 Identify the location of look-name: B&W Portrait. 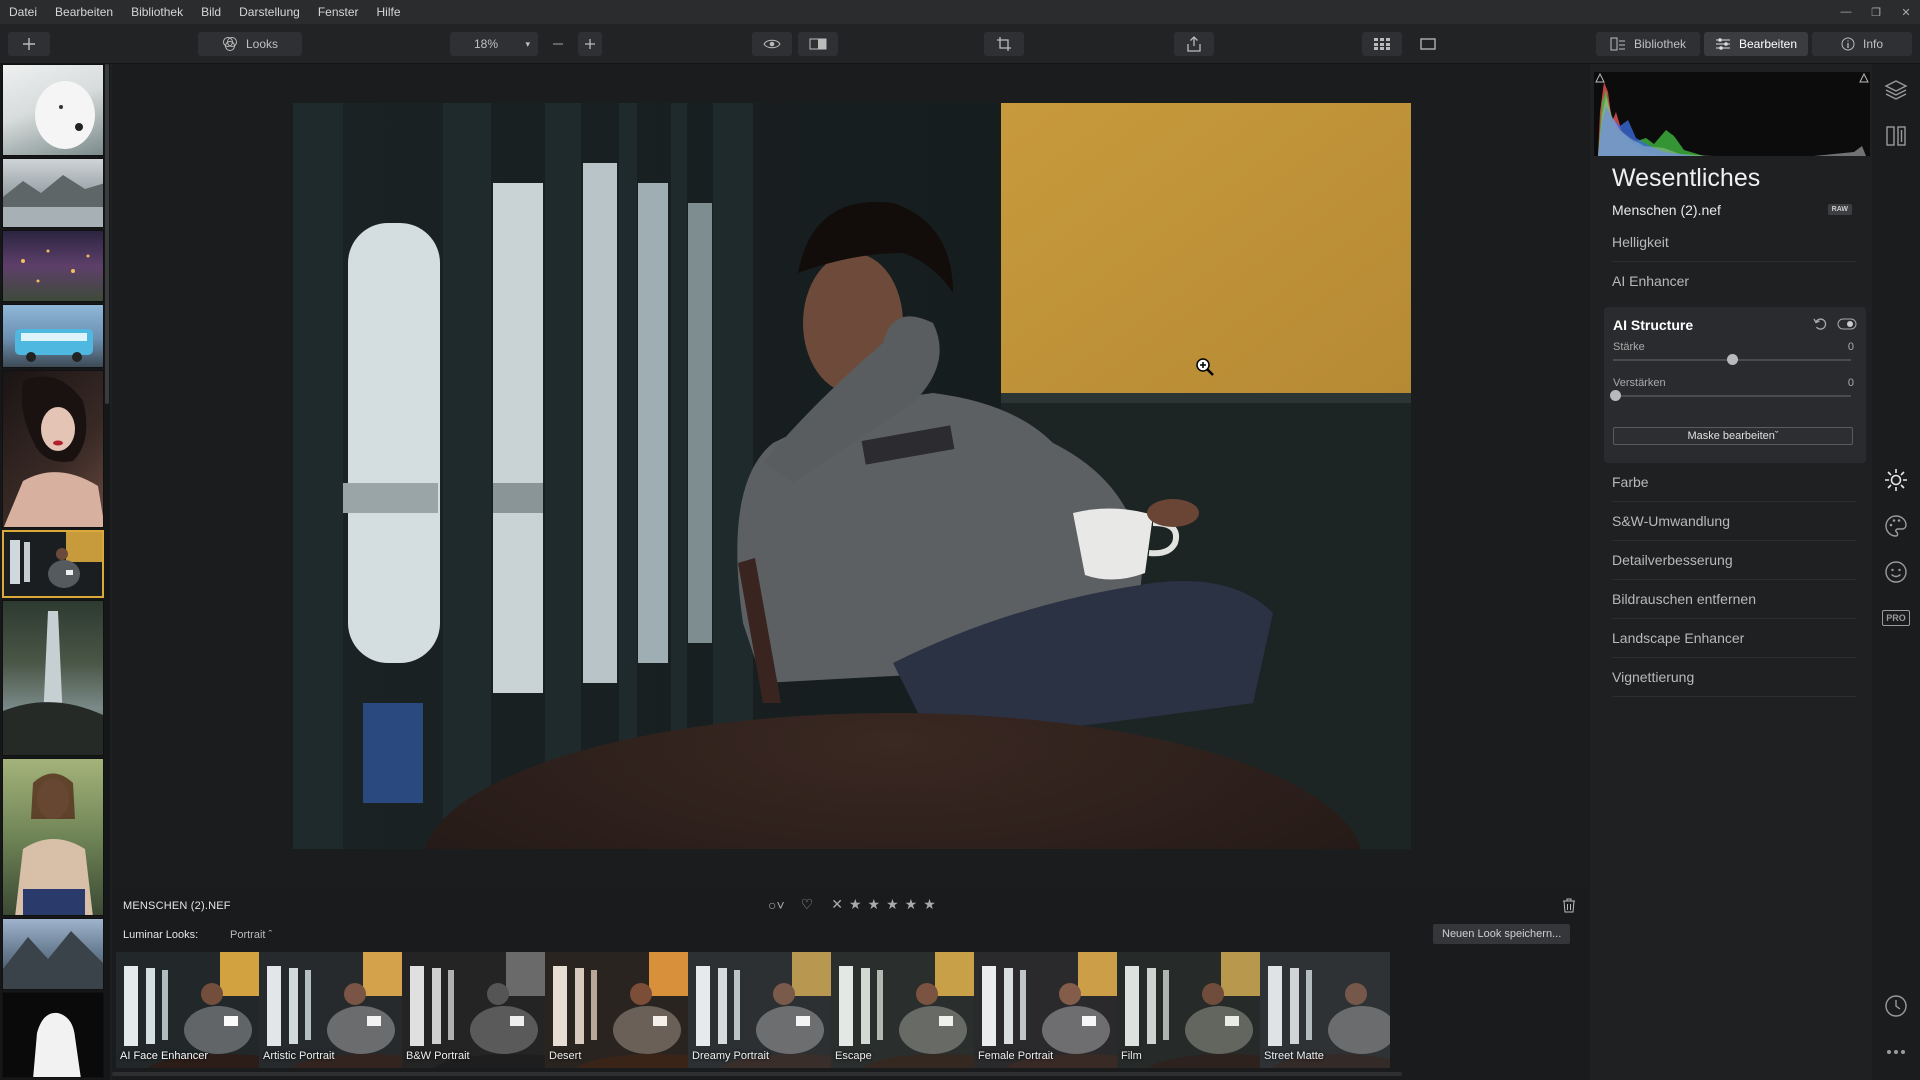
(438, 1056).